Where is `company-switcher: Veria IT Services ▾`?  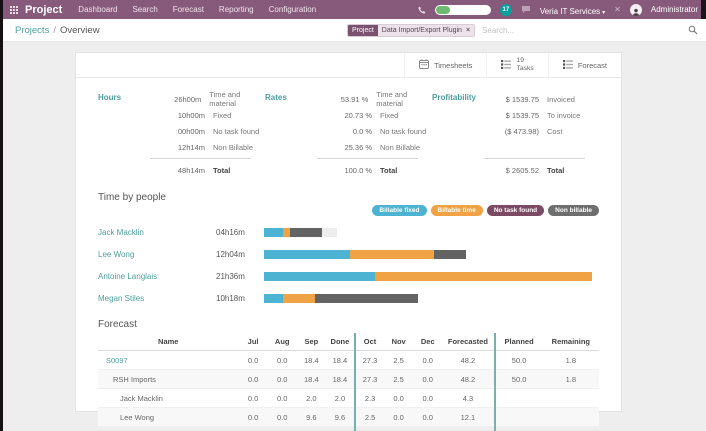
company-switcher: Veria IT Services ▾ is located at coordinates (572, 10).